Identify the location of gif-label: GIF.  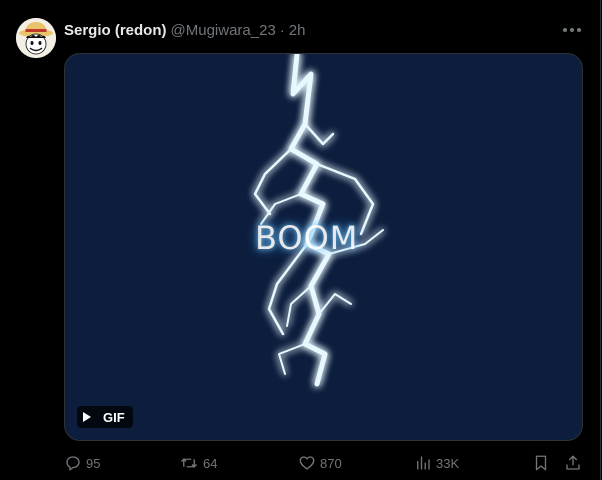
(114, 417).